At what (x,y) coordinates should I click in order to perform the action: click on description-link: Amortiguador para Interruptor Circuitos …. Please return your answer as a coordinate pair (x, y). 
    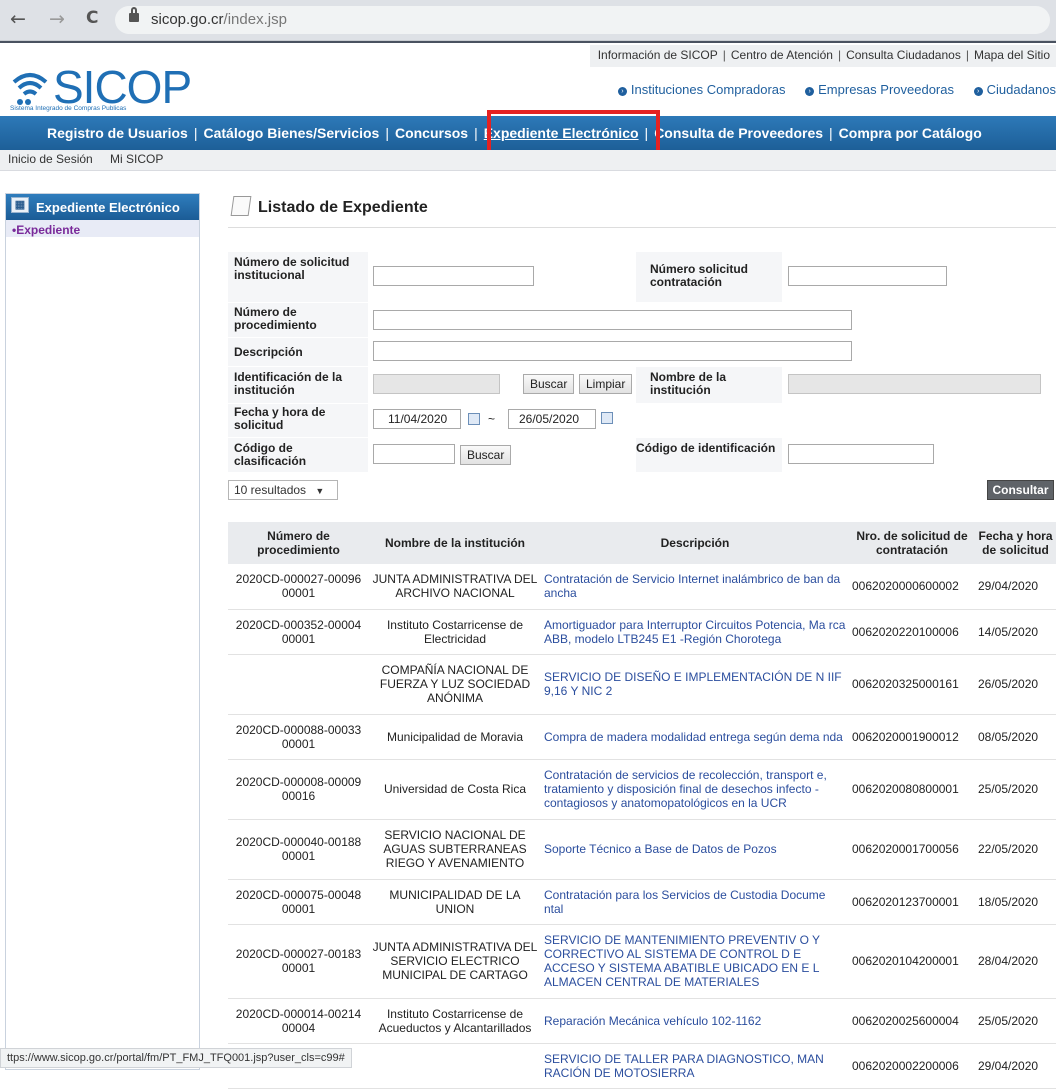
    Looking at the image, I should click on (695, 632).